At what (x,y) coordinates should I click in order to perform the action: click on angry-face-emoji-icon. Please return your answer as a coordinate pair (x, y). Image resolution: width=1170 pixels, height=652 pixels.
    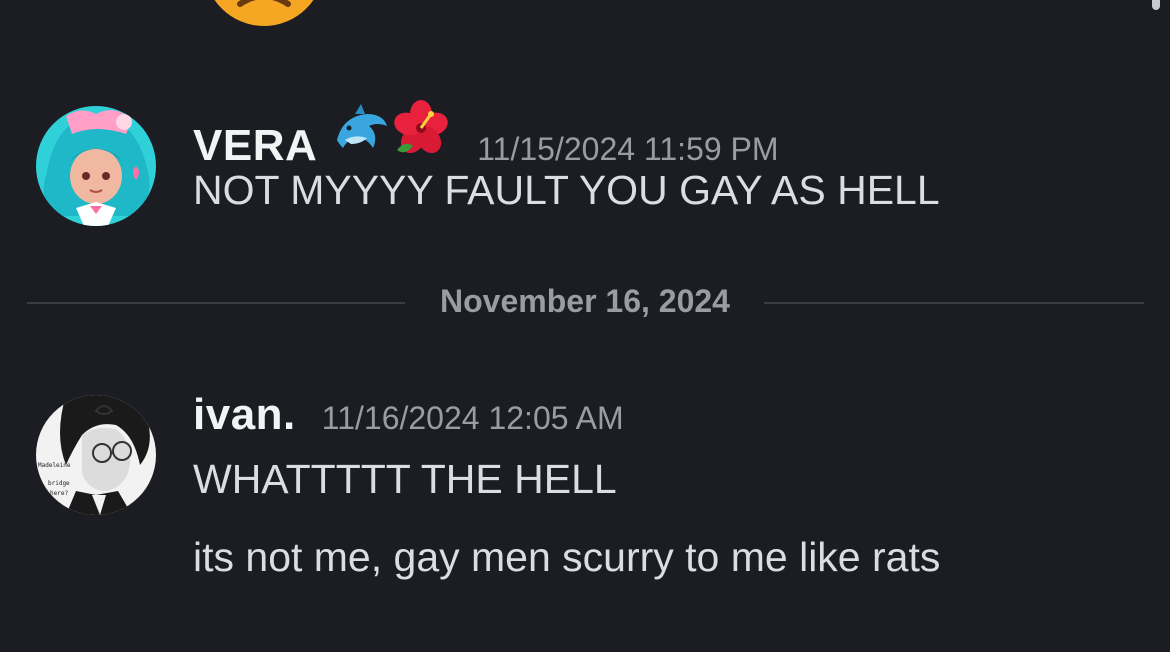
    Looking at the image, I should click on (264, 13).